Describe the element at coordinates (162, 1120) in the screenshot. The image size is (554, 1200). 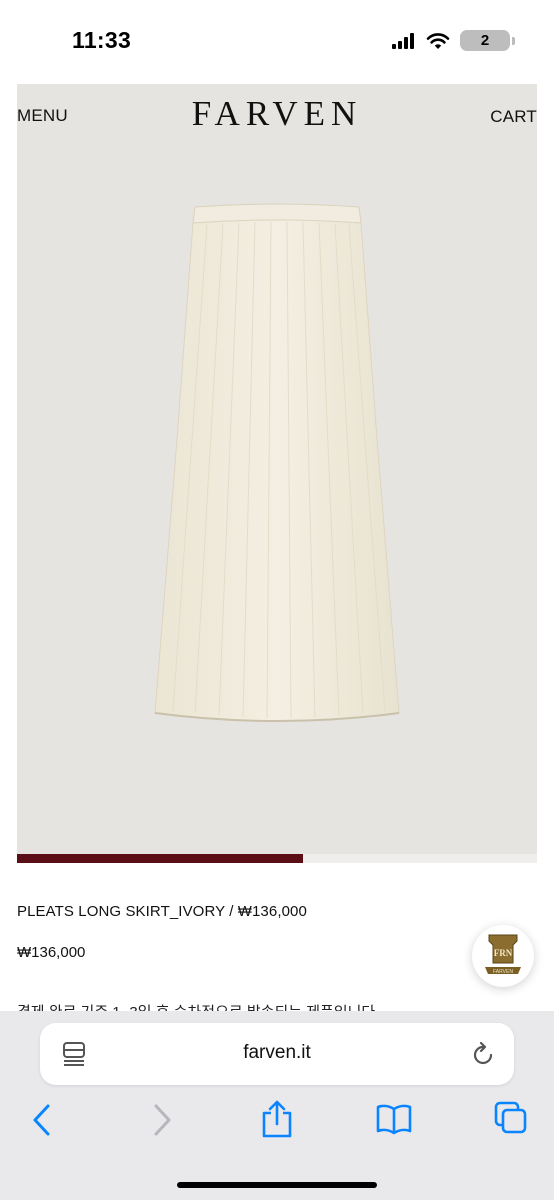
I see `forward-icon` at that location.